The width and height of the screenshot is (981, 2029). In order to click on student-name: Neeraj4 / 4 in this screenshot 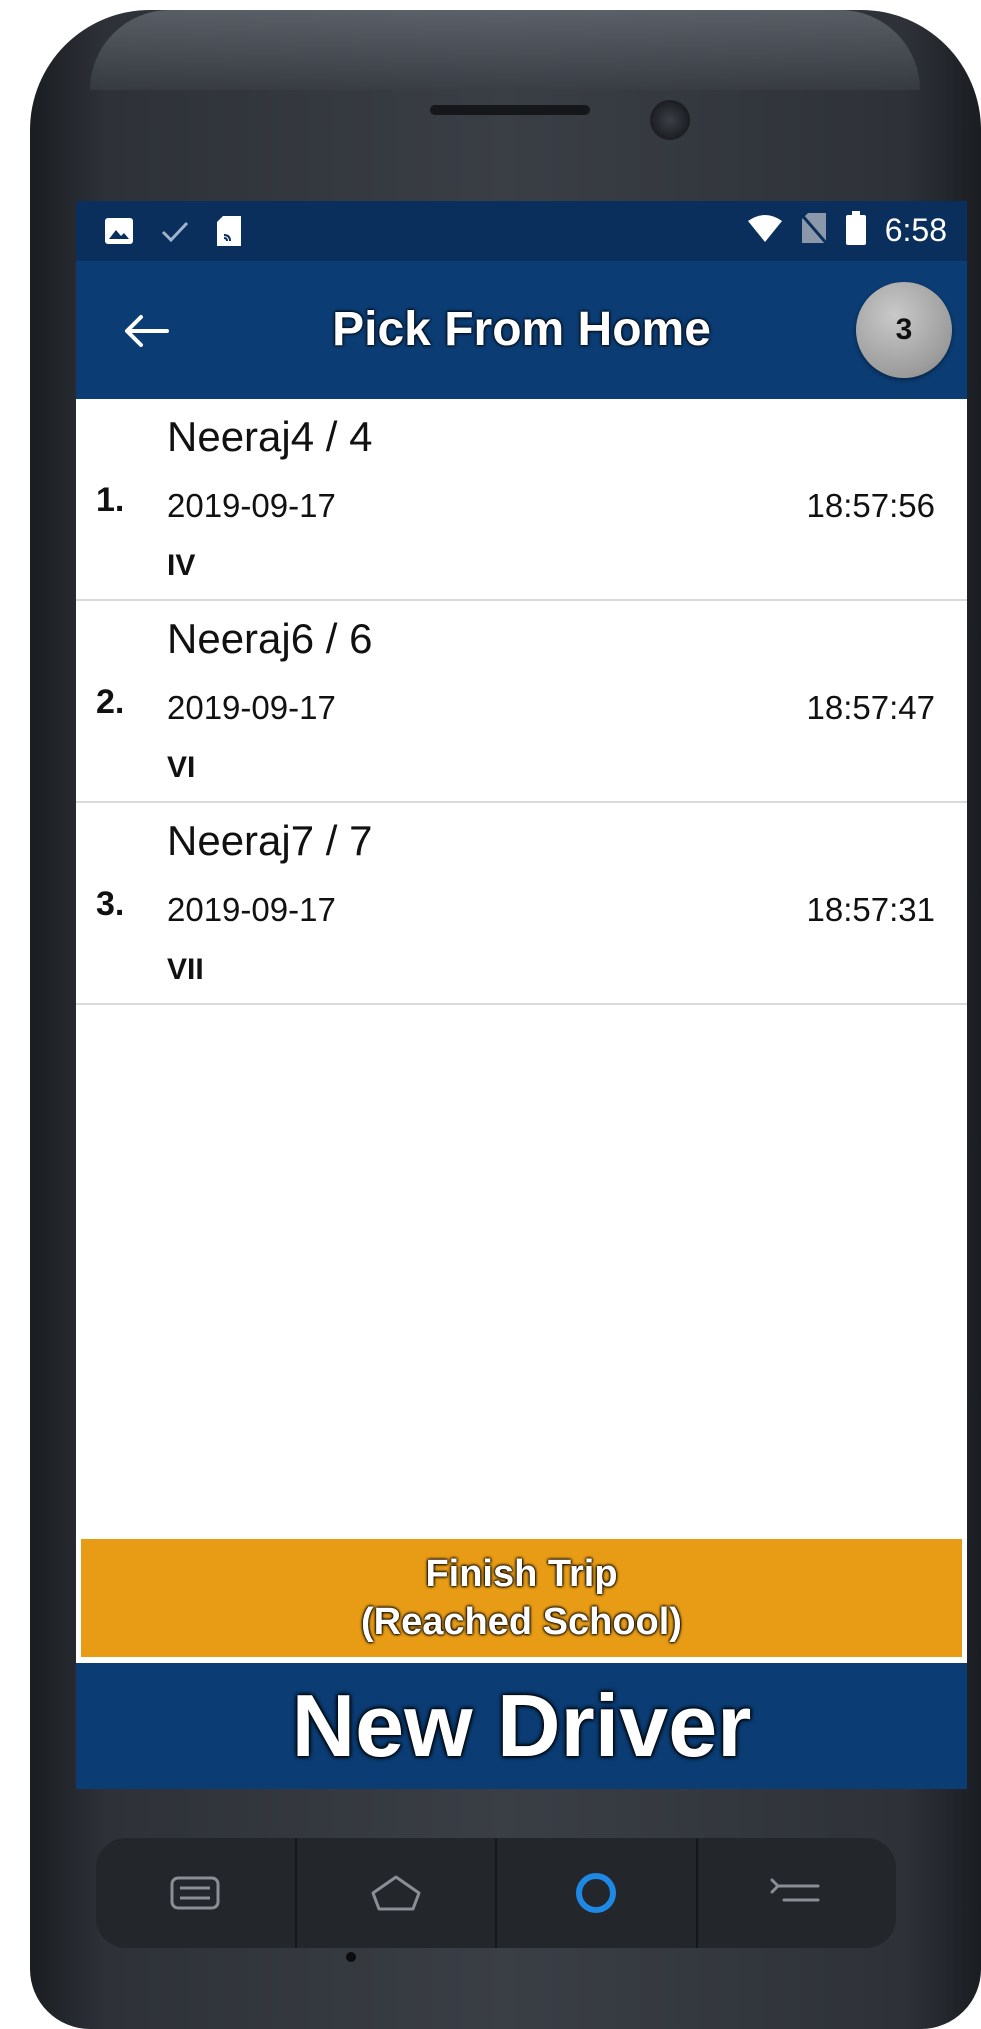, I will do `click(270, 436)`.